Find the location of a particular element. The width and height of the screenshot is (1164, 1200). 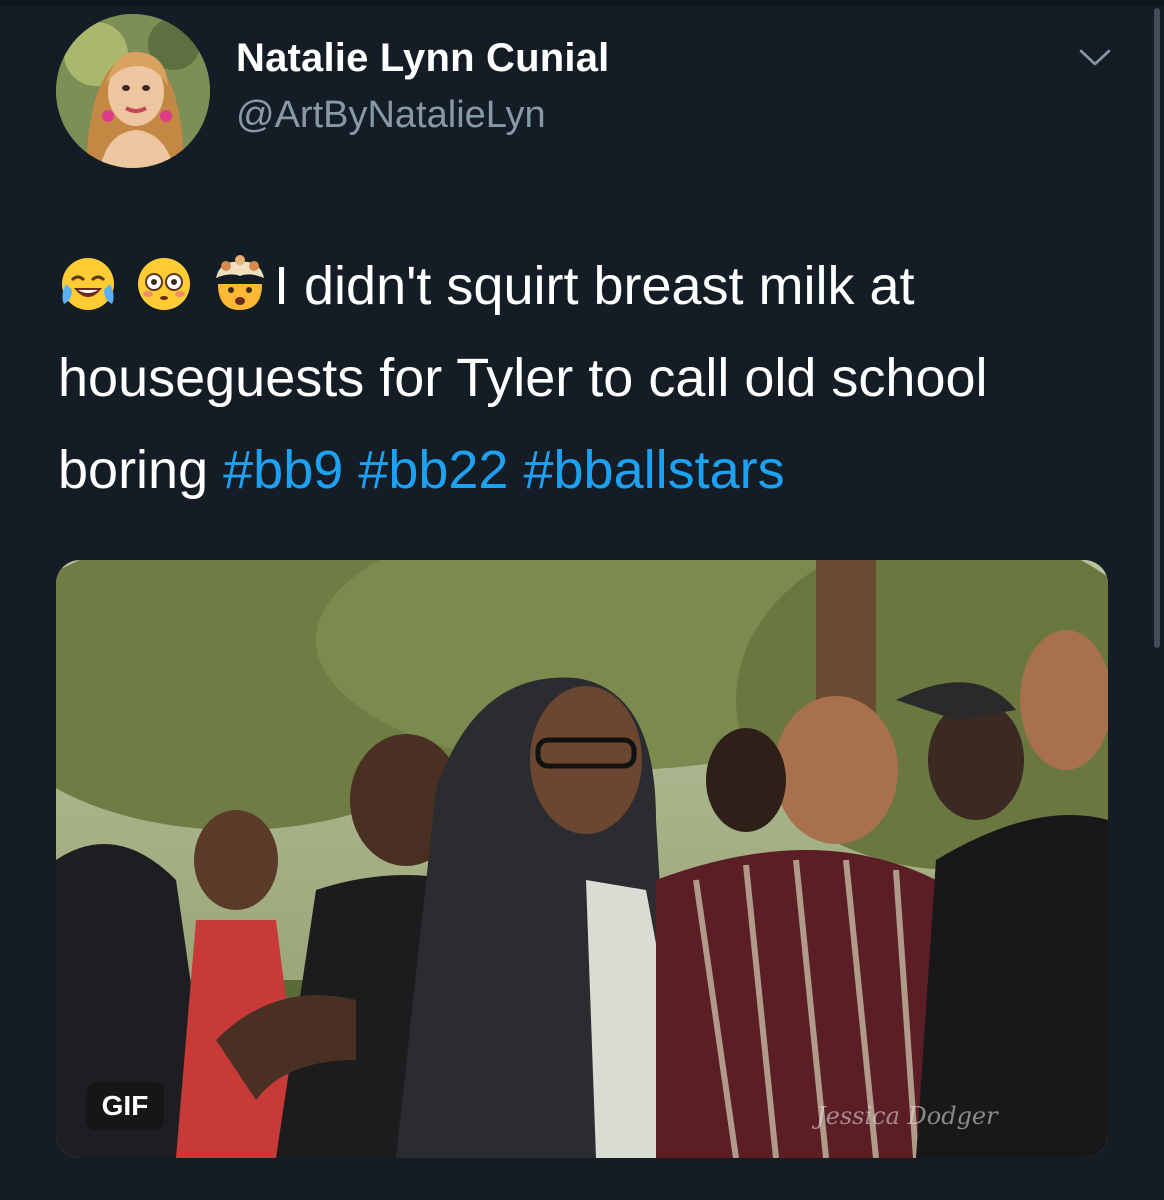

avatar is located at coordinates (133, 91).